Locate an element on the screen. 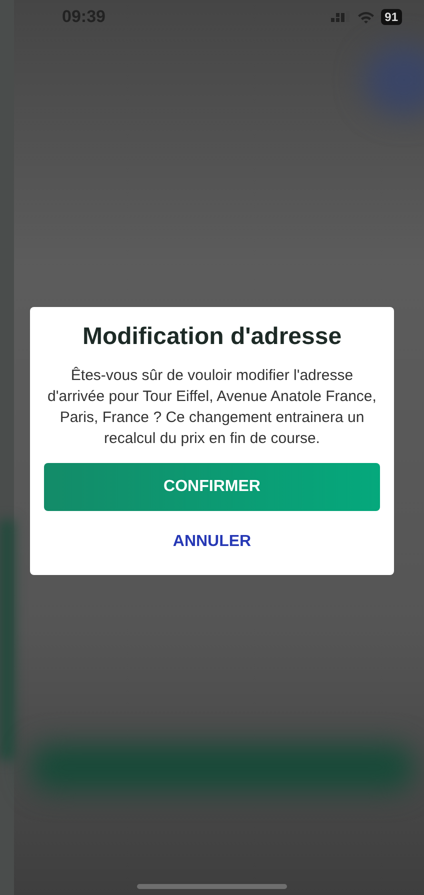 The width and height of the screenshot is (424, 895). confirm-button: CONFIRMER is located at coordinates (212, 487).